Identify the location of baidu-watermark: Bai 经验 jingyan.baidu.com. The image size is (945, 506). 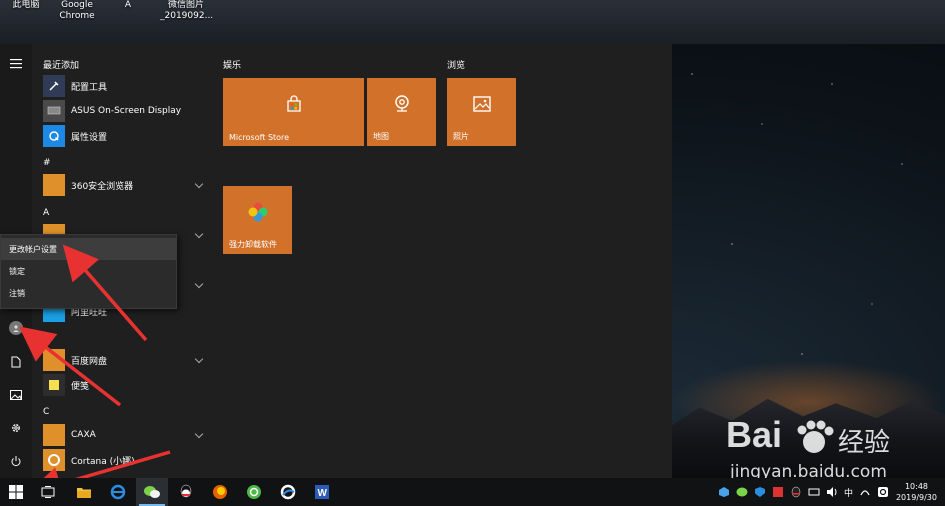
(831, 451).